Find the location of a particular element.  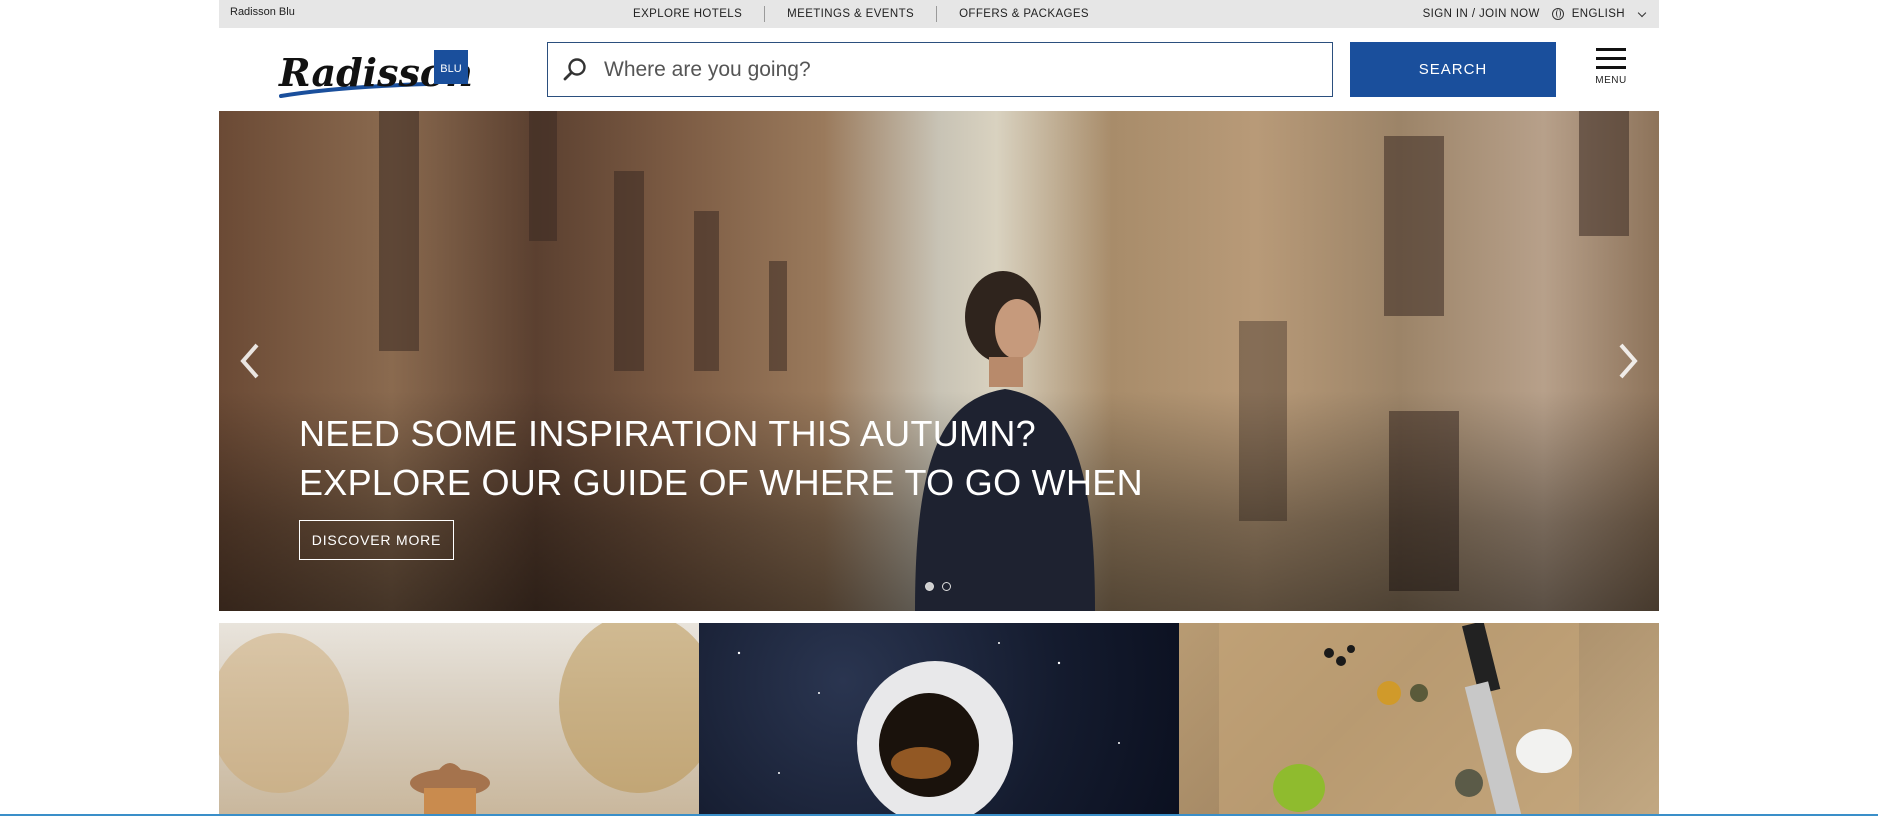

menu-label: MENU is located at coordinates (1611, 80).